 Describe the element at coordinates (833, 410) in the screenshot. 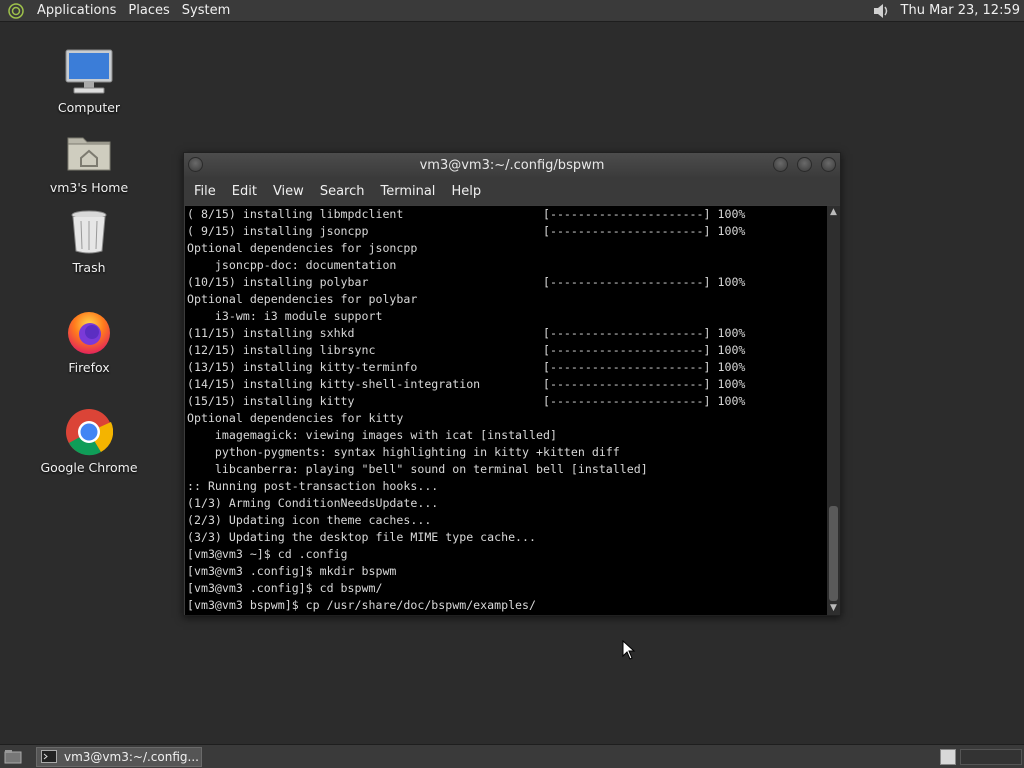

I see `terminal-scrollbar: ▲ ▼` at that location.